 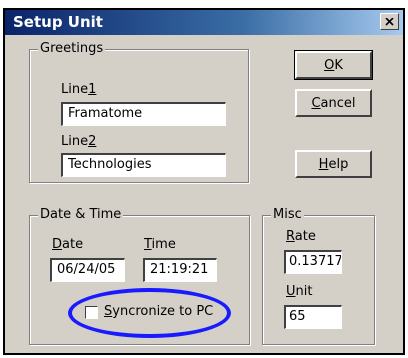 I want to click on cancel-button: Cancel, so click(x=333, y=103).